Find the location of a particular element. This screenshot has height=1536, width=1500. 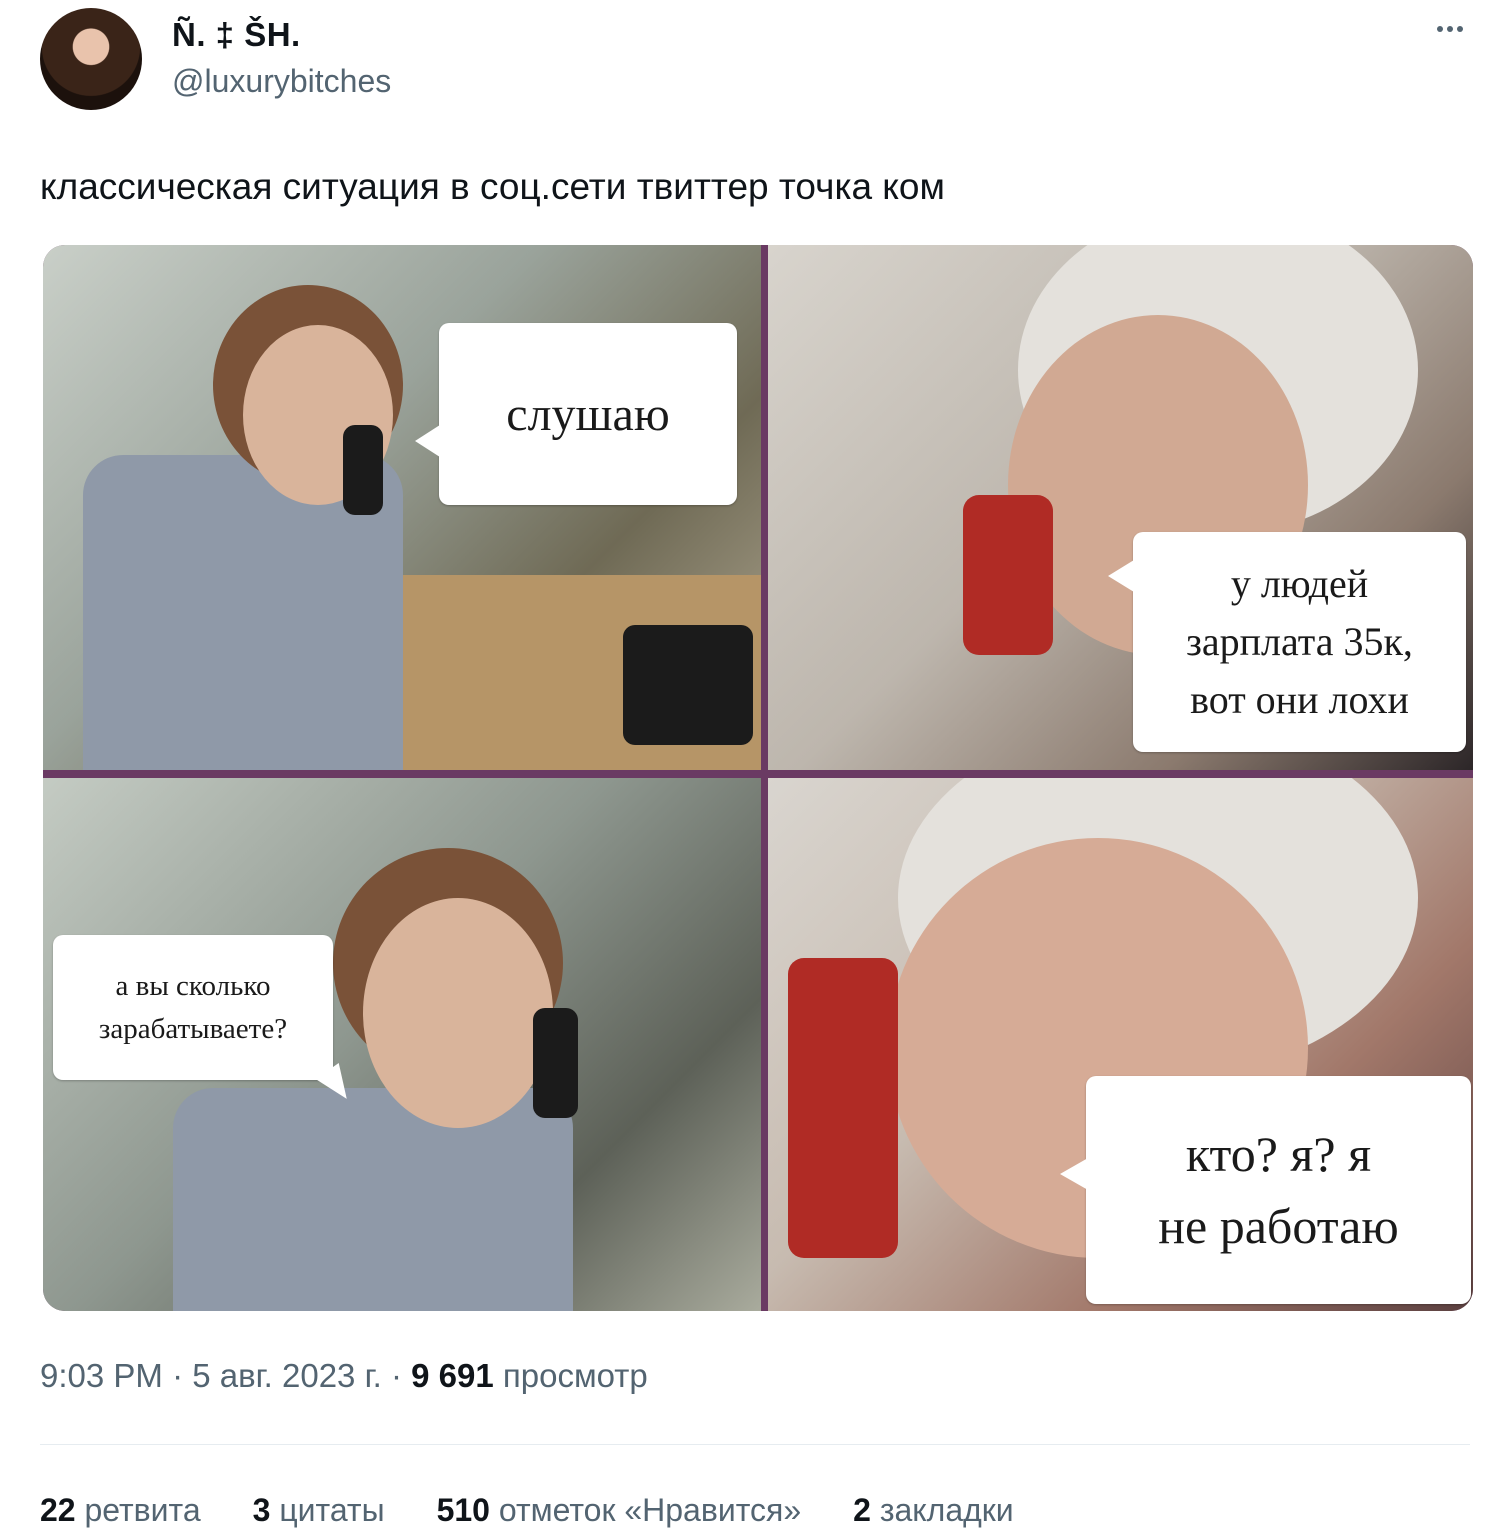

bubble-text: кто? я? я не работаю is located at coordinates (1278, 1190).